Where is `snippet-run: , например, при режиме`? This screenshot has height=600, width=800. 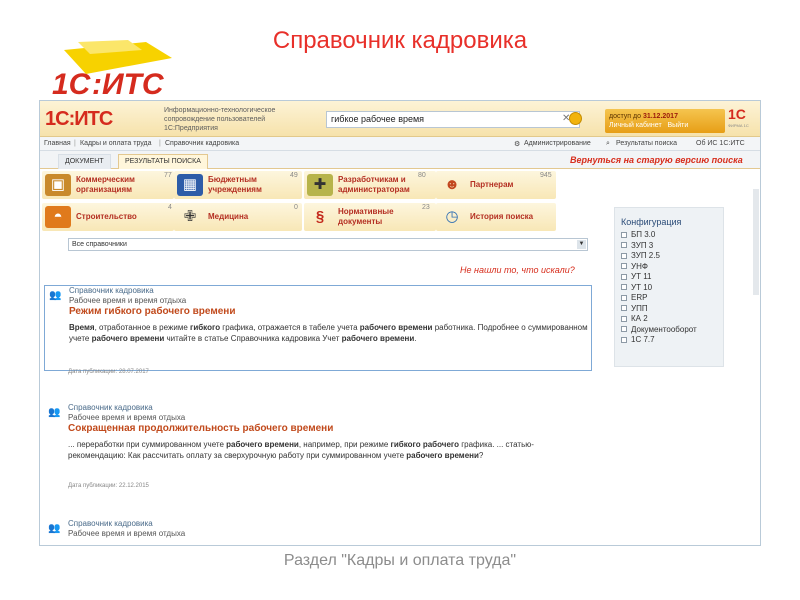 snippet-run: , например, при режиме is located at coordinates (344, 444).